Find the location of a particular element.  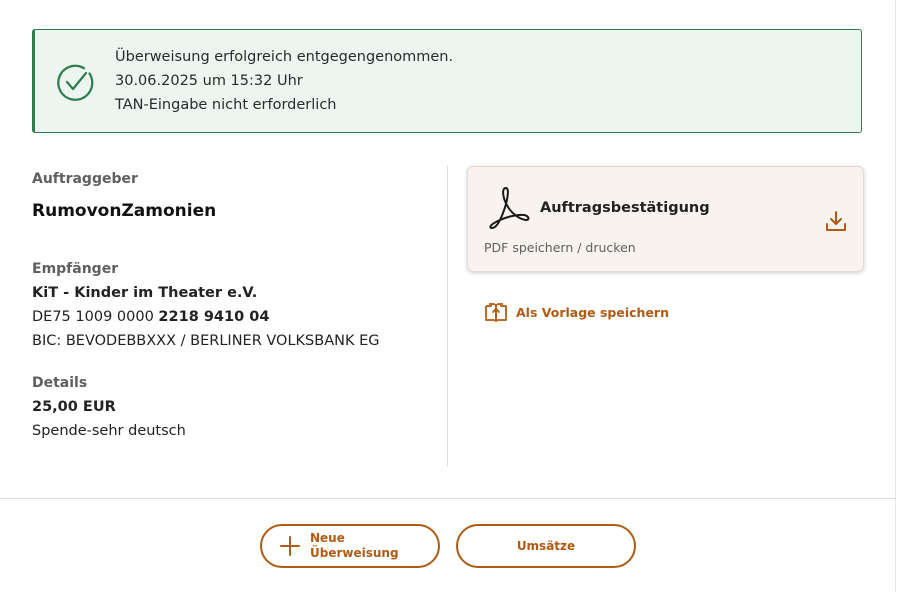

check-circle-icon is located at coordinates (75, 82).